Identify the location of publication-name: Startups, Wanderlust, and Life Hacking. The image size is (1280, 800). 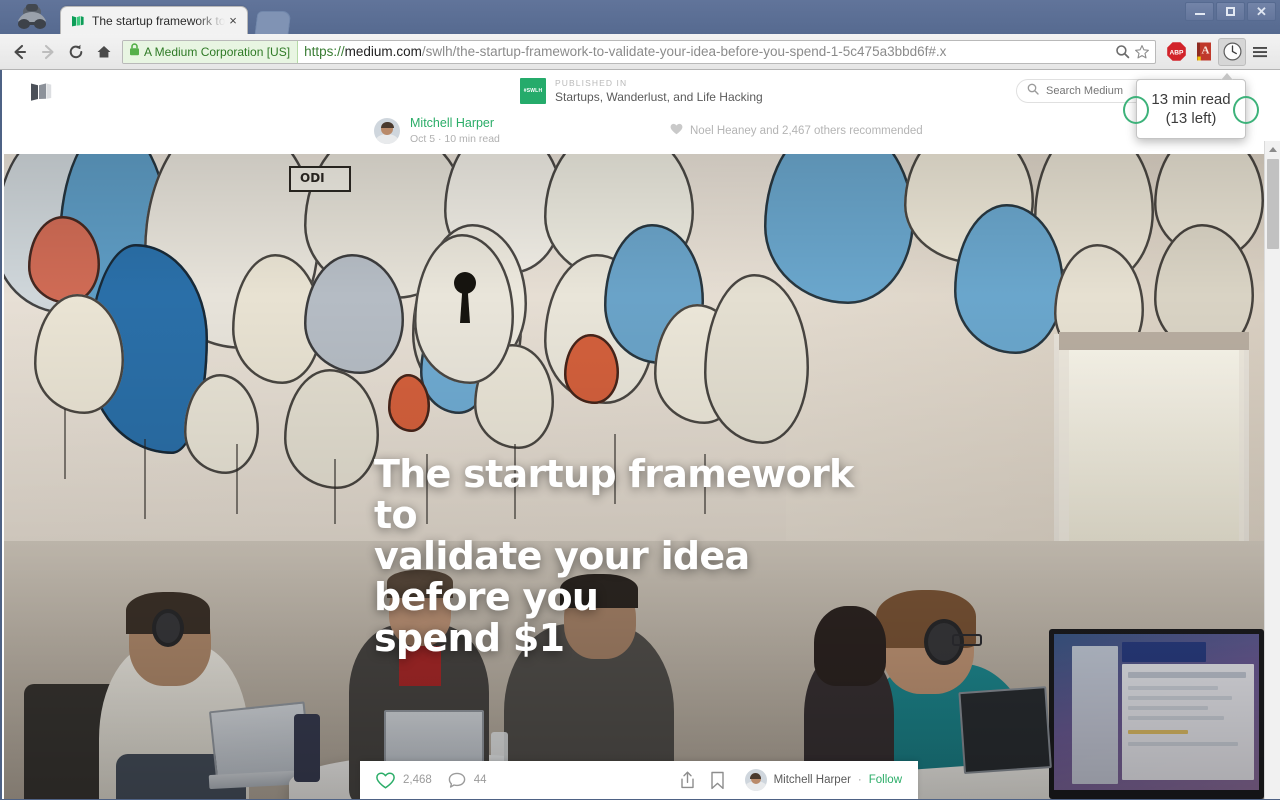
(659, 97).